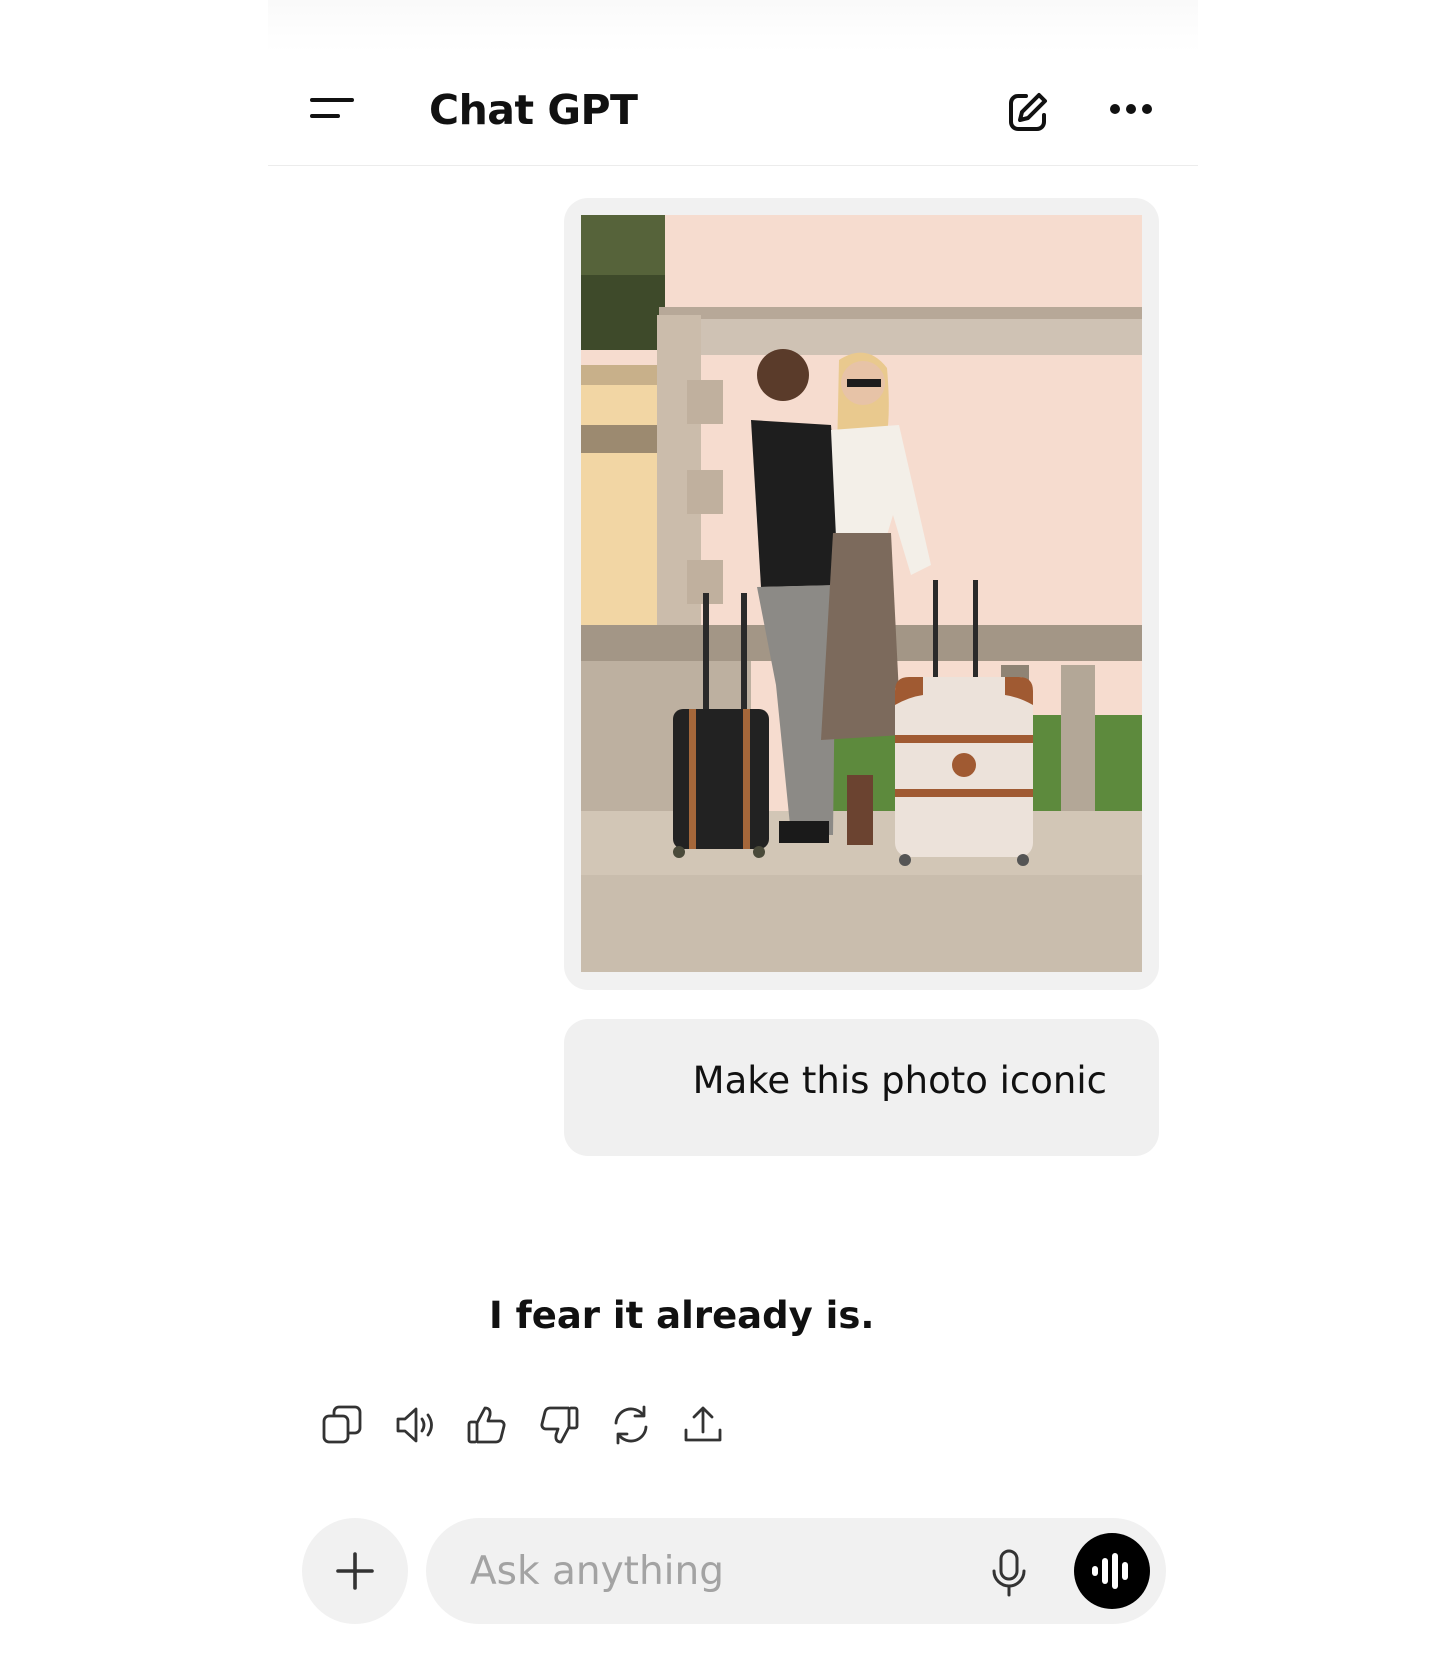 The width and height of the screenshot is (1440, 1672). I want to click on voice-wave-icon, so click(1110, 1571).